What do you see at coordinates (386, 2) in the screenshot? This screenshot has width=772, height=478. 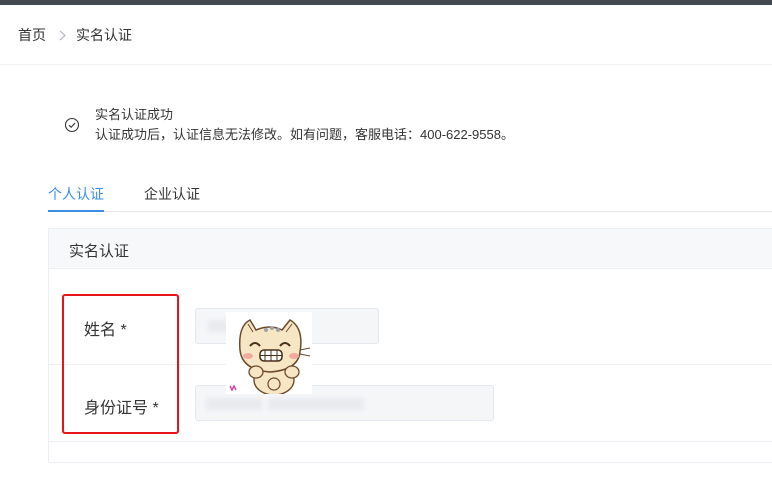 I see `top-bar` at bounding box center [386, 2].